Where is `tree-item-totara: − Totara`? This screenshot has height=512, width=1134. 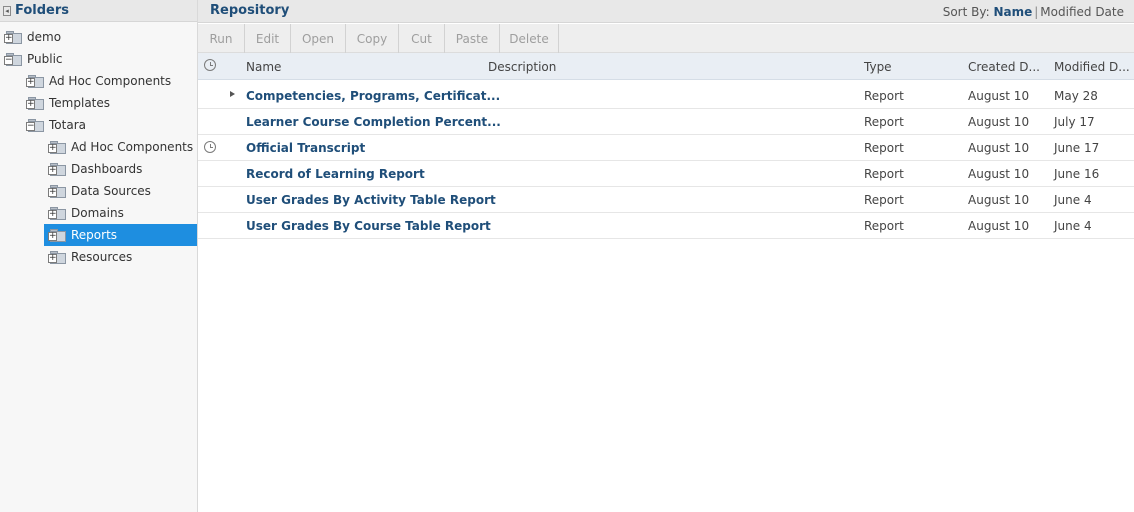 tree-item-totara: − Totara is located at coordinates (56, 125).